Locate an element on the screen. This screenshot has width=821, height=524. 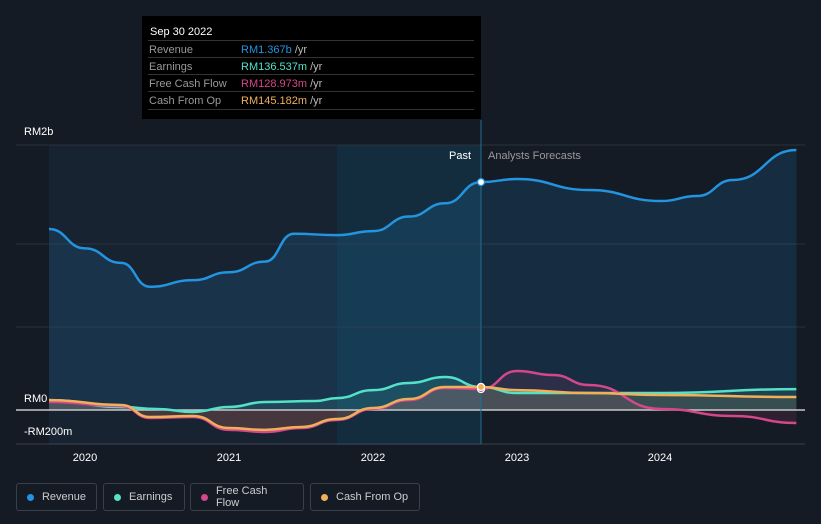
tooltip-row-earnings: Earnings RM136.537m /yr is located at coordinates (311, 66).